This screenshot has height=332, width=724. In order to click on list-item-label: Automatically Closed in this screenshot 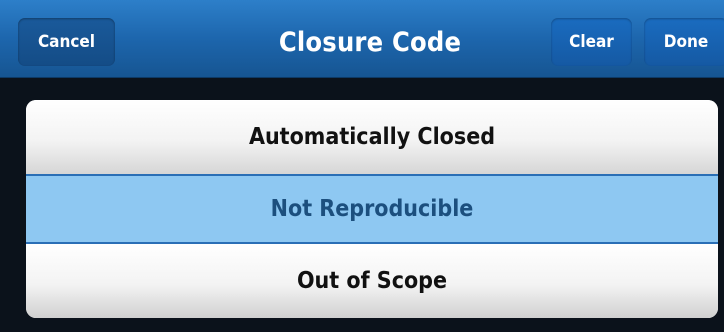, I will do `click(372, 137)`.